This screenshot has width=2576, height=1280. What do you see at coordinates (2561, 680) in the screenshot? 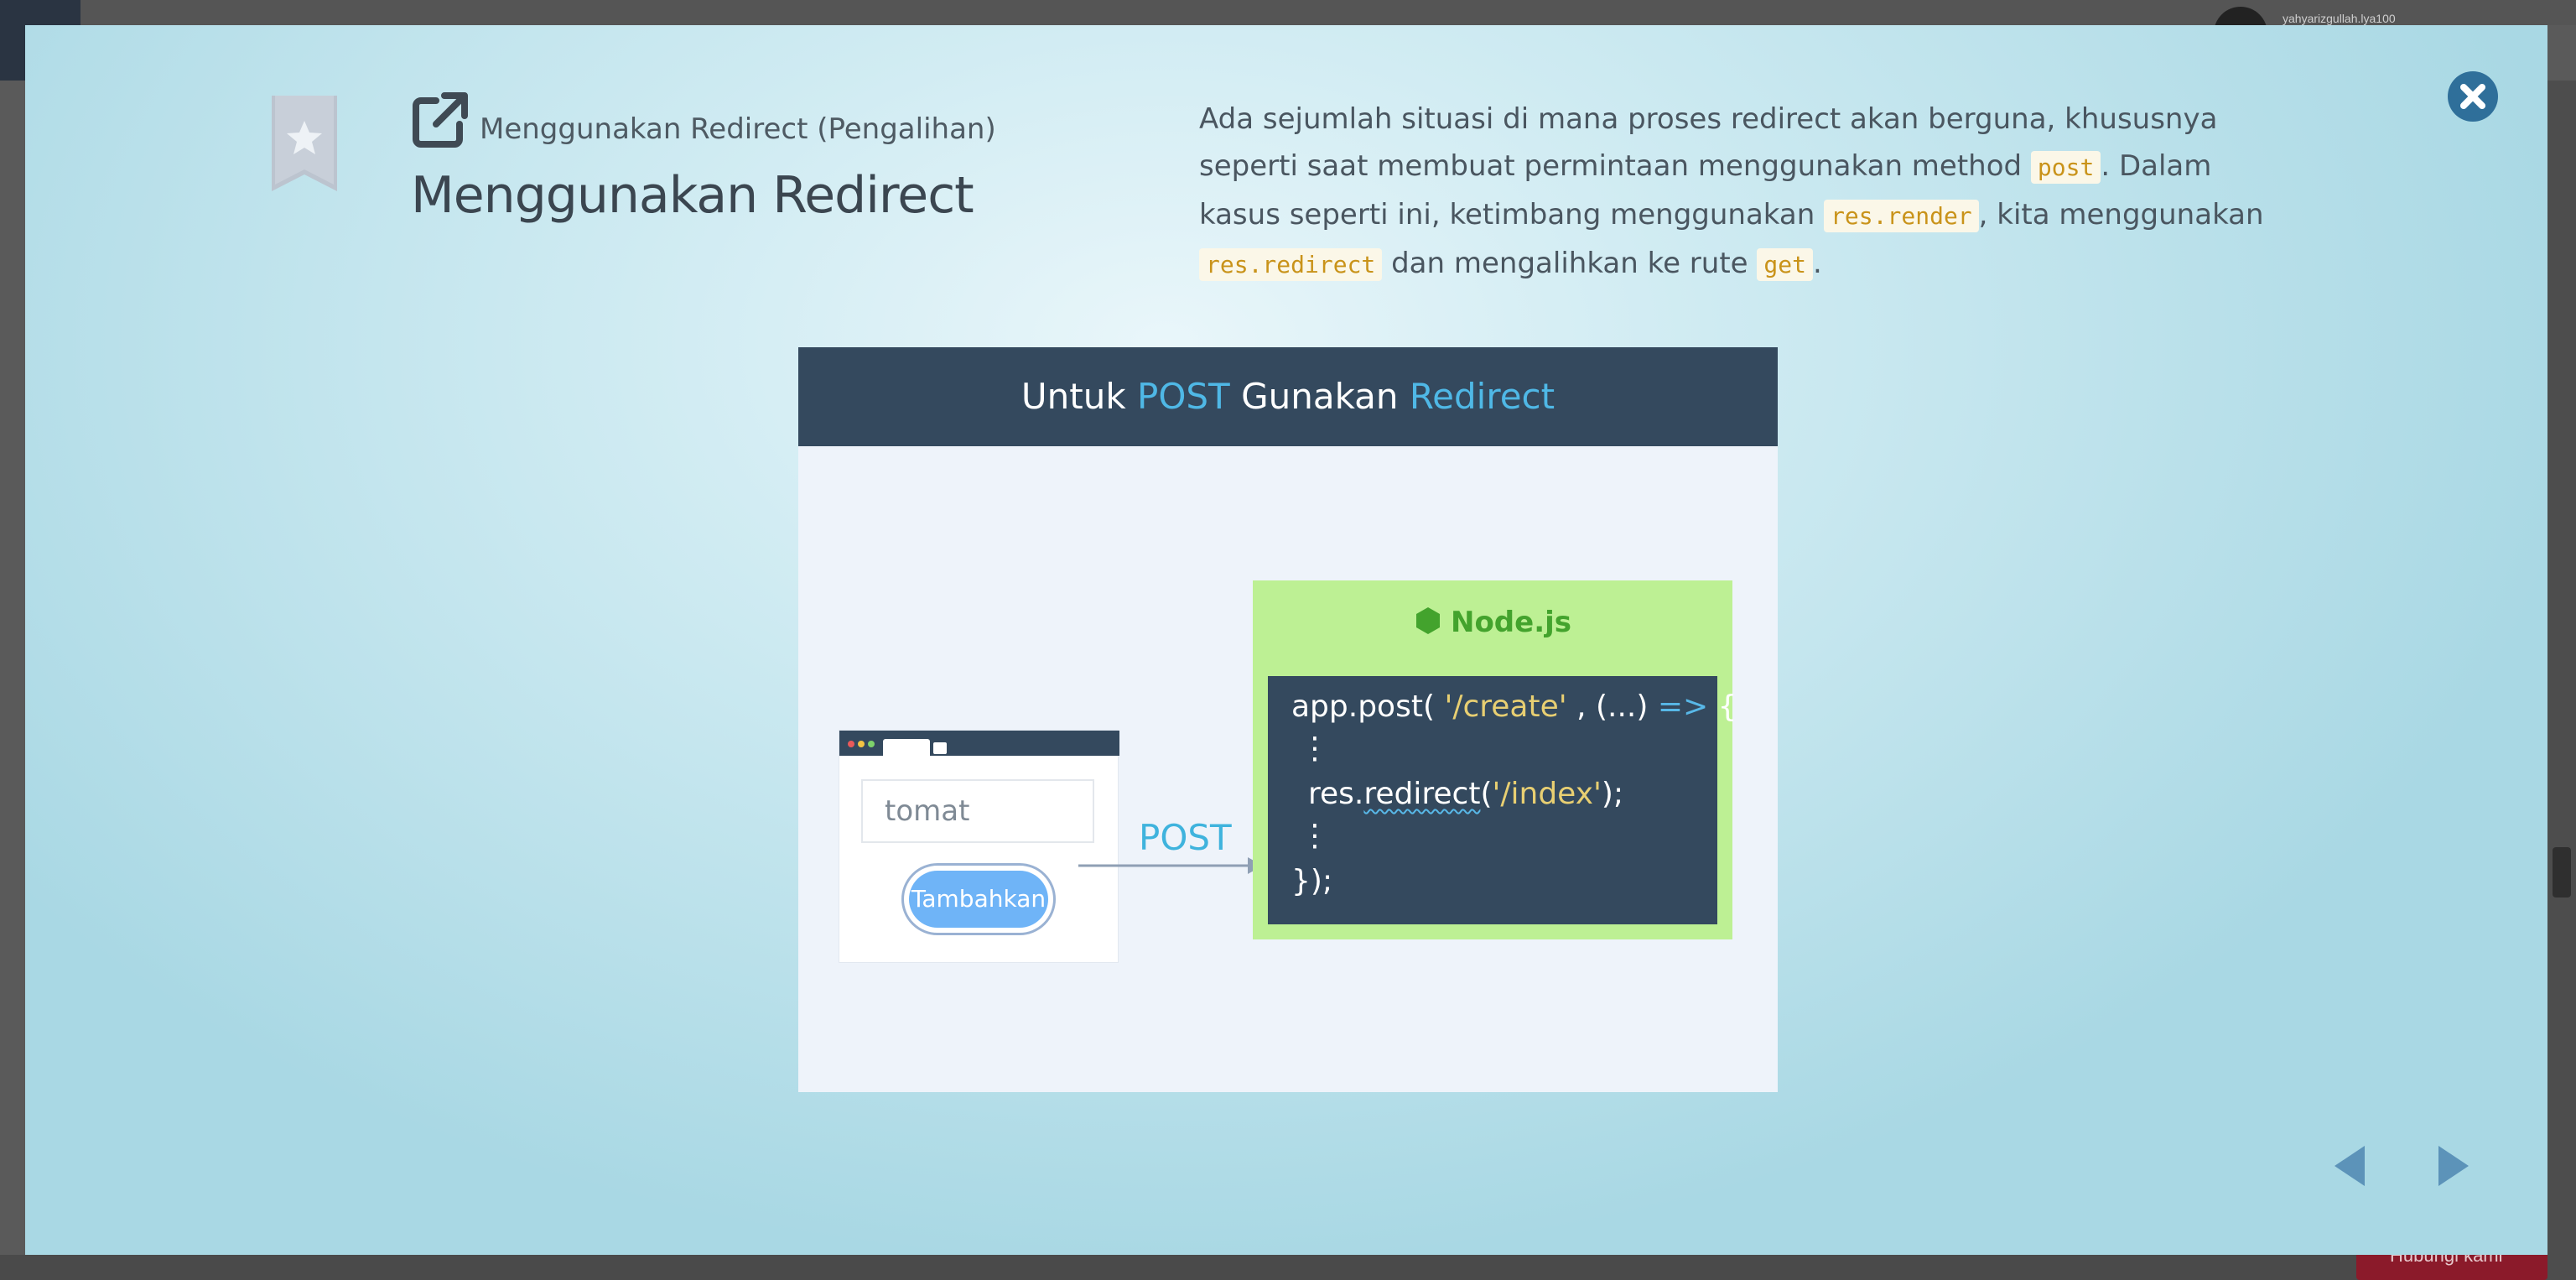
I see `page-scrollbar` at bounding box center [2561, 680].